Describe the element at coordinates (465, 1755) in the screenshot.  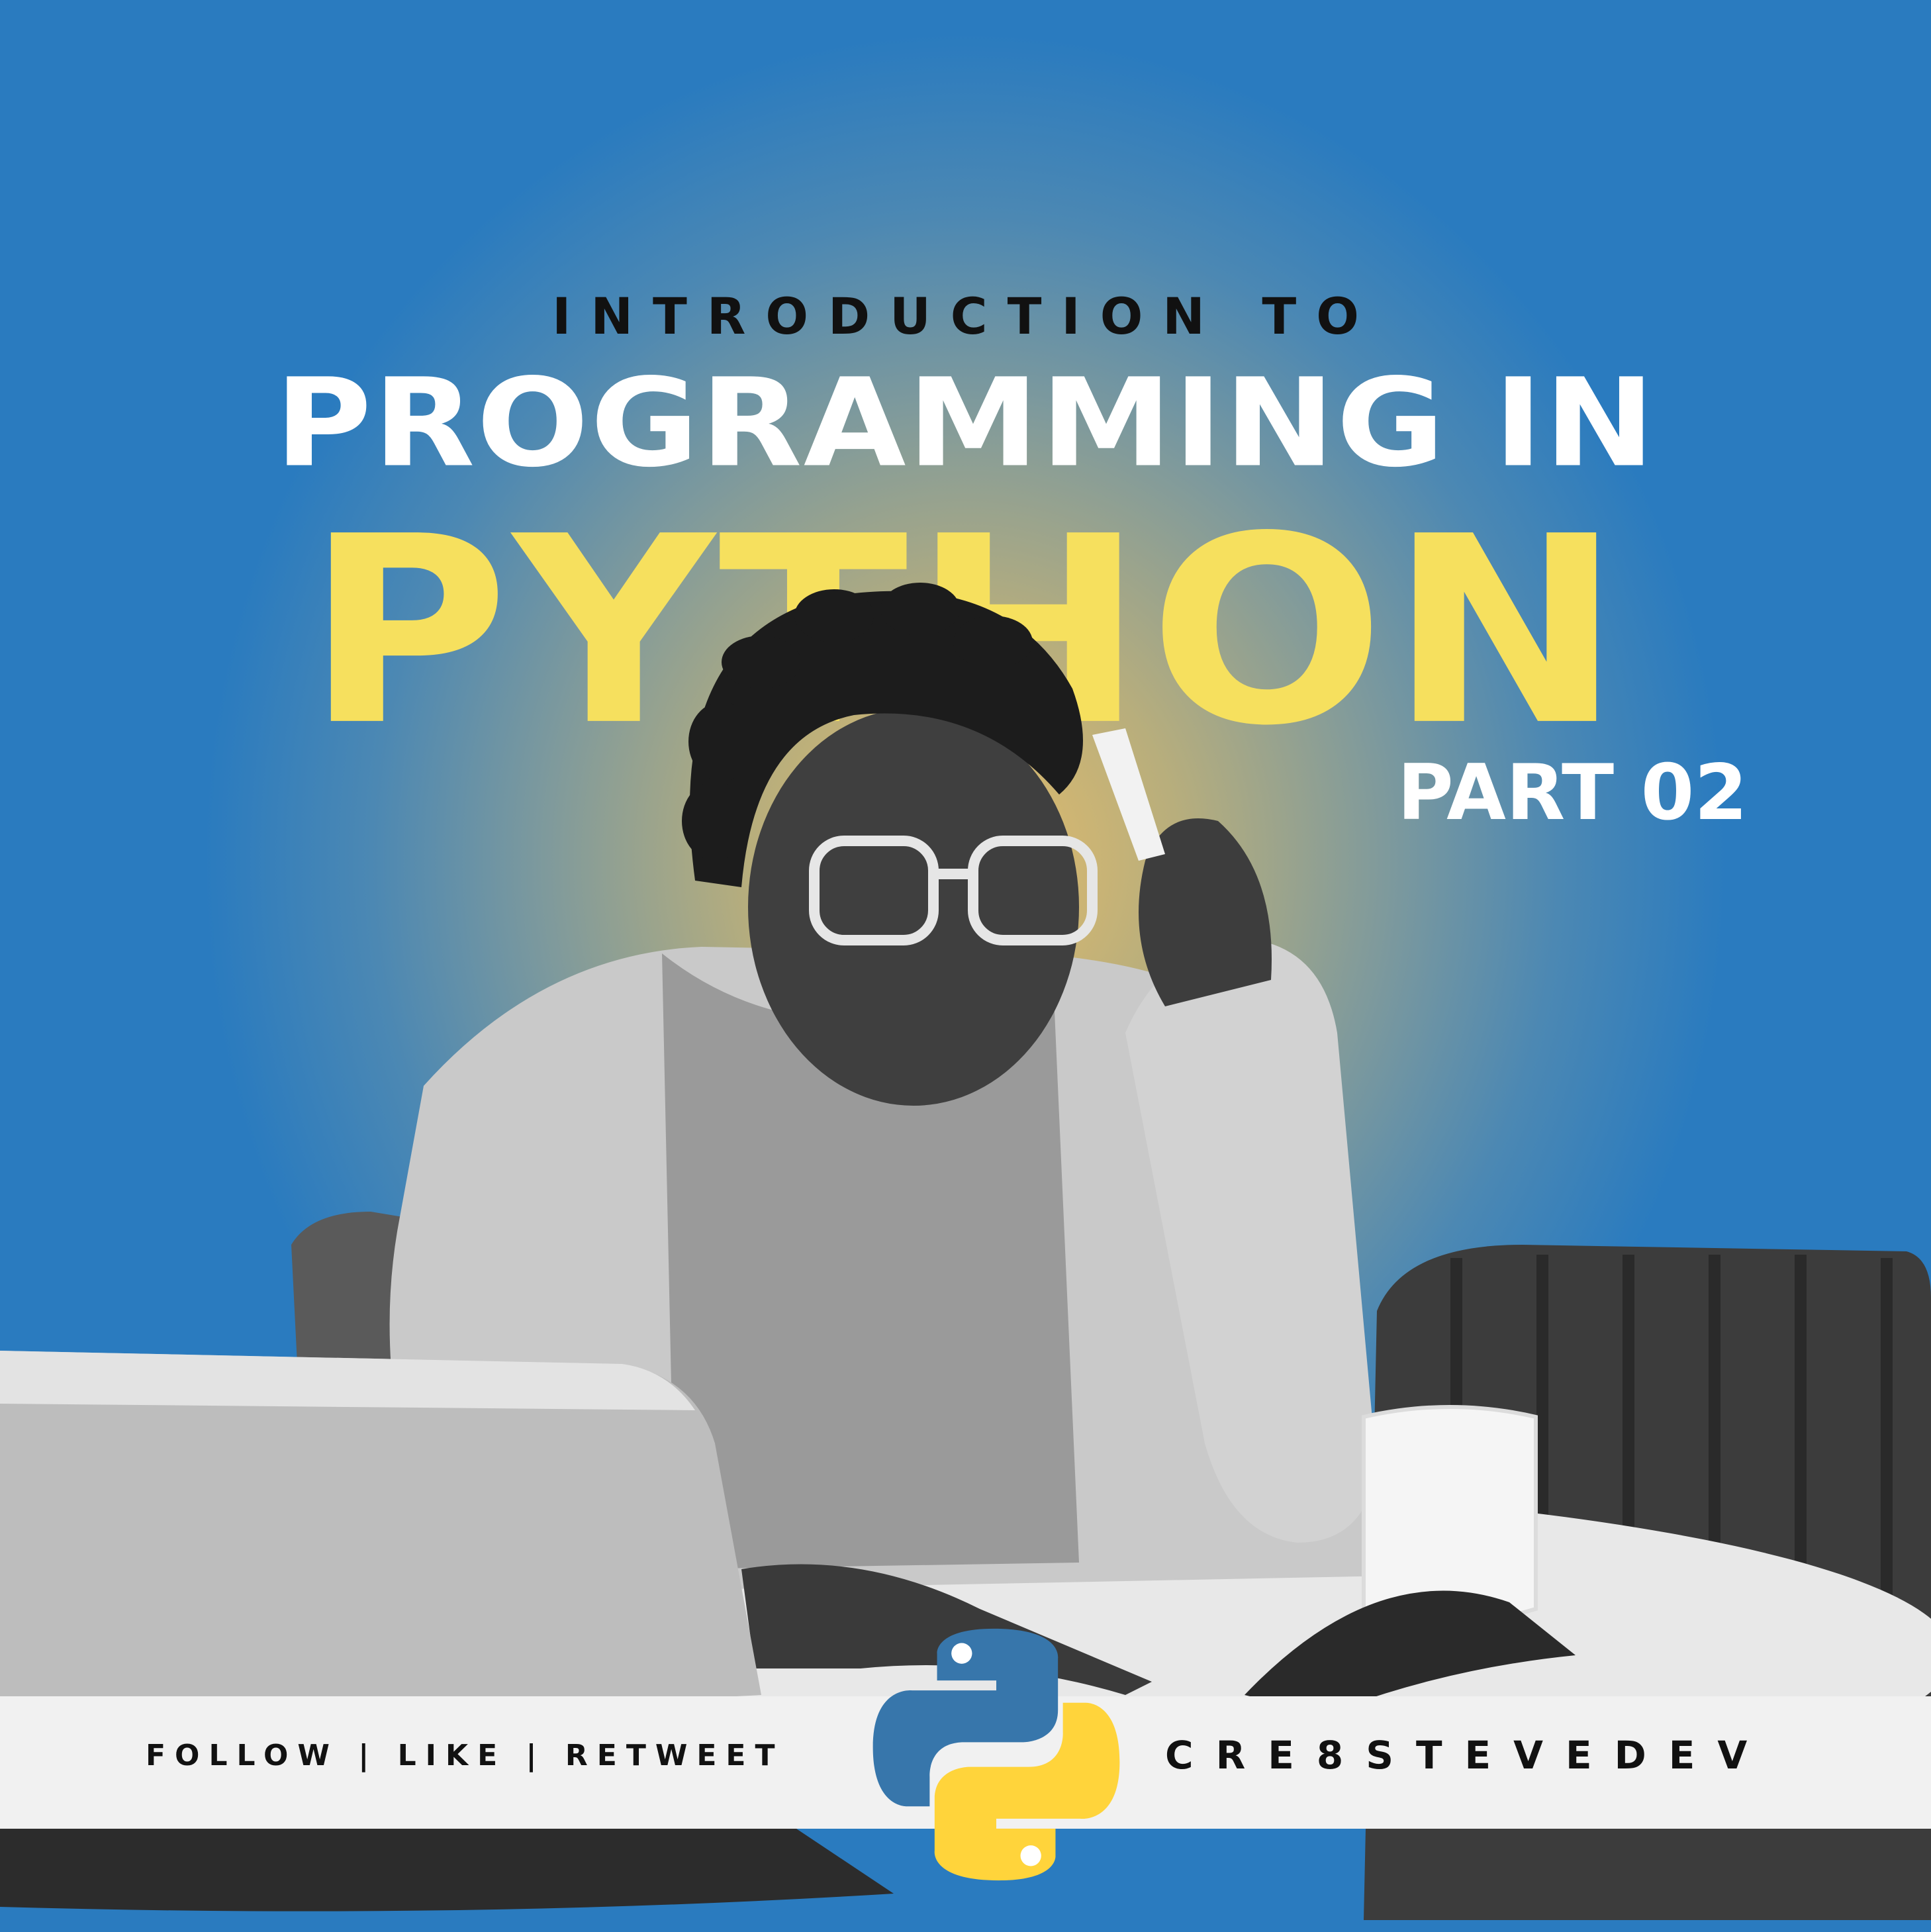
I see `footer-cta: FOLLOW | LIKE | RETWEET` at that location.